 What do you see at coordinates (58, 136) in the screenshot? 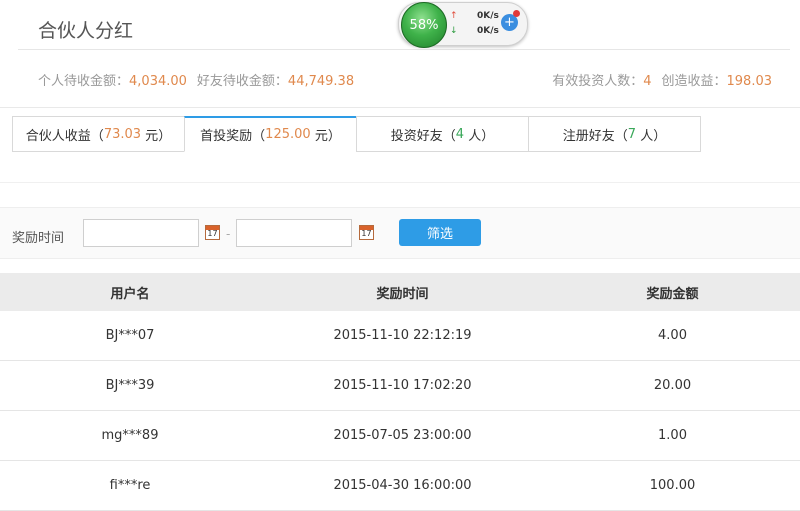
I see `tab-label: 合伙人收益` at bounding box center [58, 136].